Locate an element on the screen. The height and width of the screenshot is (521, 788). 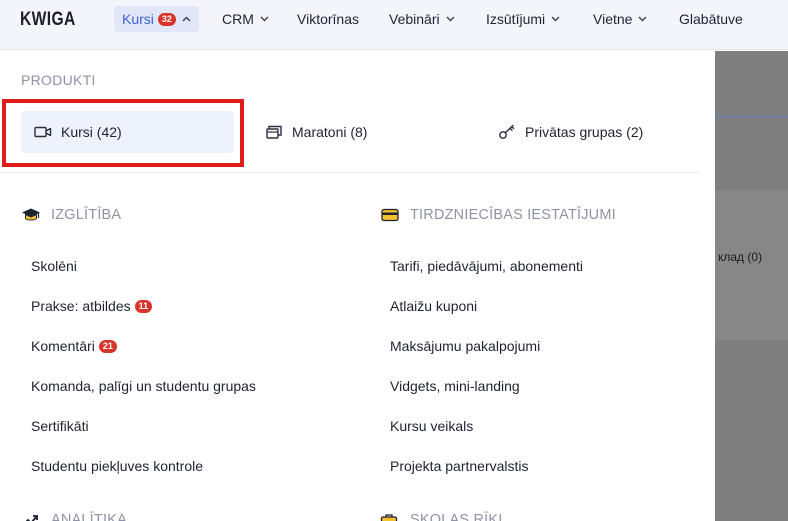
link-kursu-veikals: Kursu veikals is located at coordinates (431, 426).